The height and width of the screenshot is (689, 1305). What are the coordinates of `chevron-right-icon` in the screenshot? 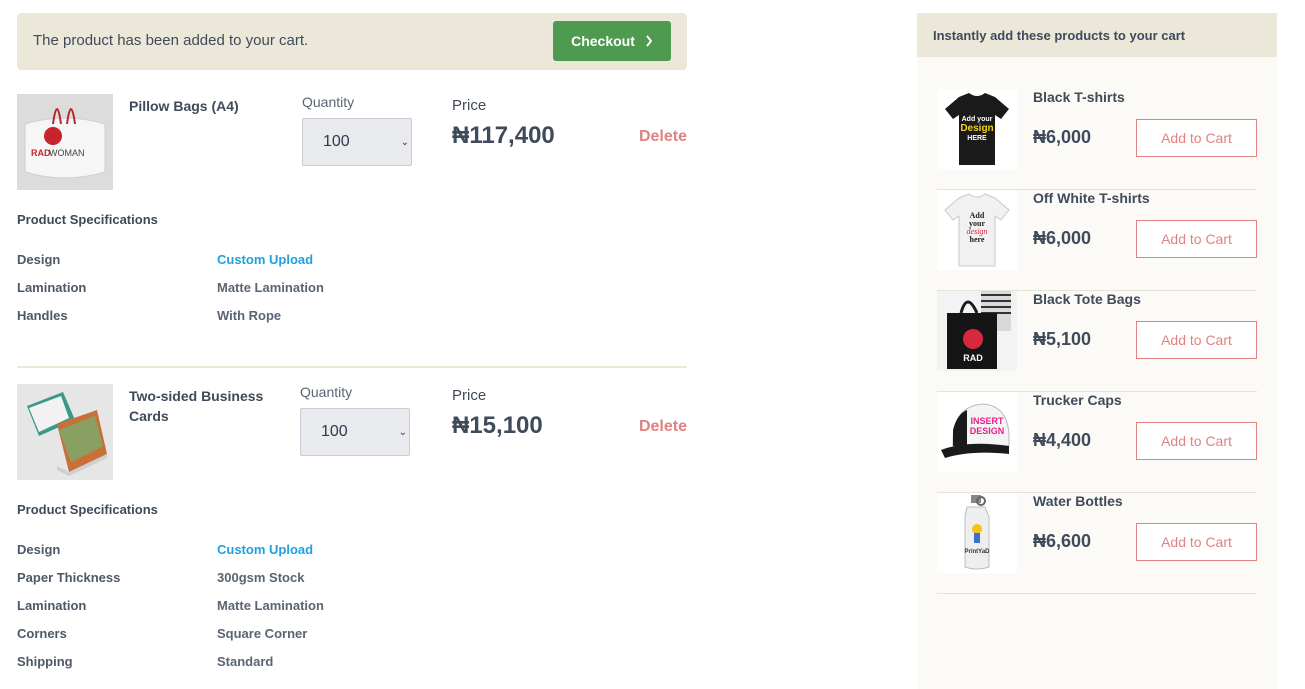 It's located at (649, 41).